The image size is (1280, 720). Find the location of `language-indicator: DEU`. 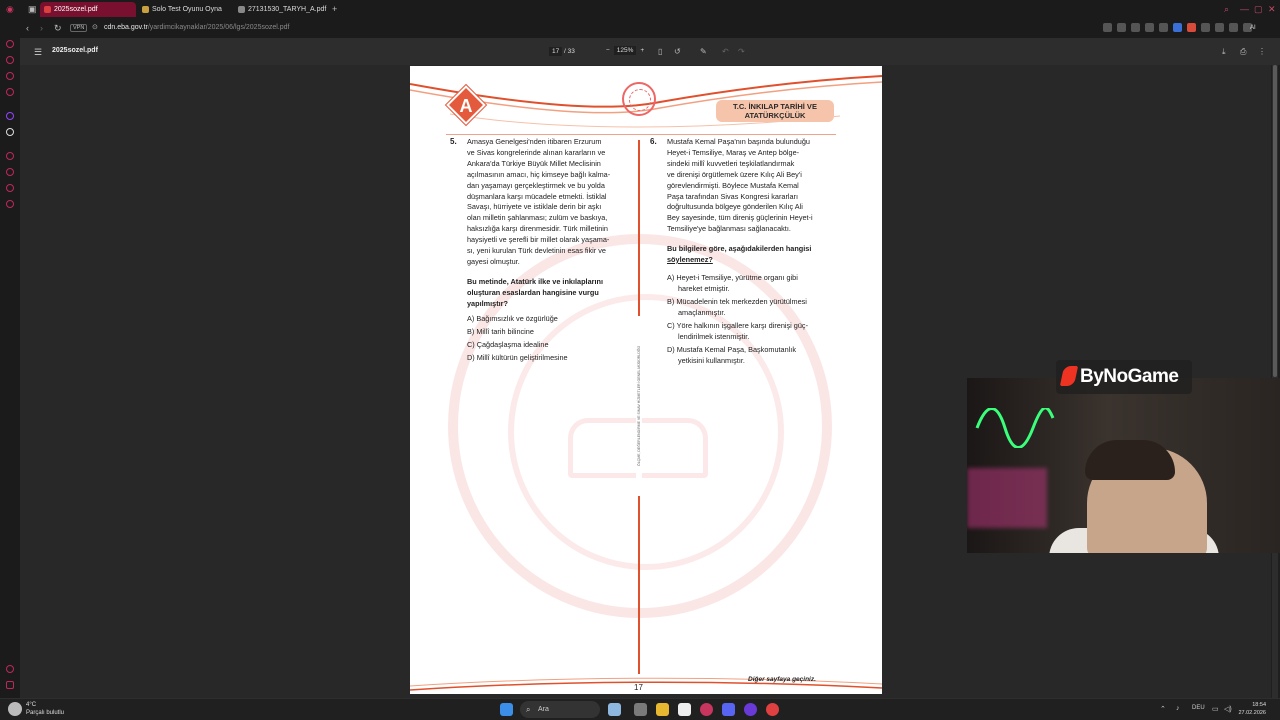

language-indicator: DEU is located at coordinates (1198, 708).